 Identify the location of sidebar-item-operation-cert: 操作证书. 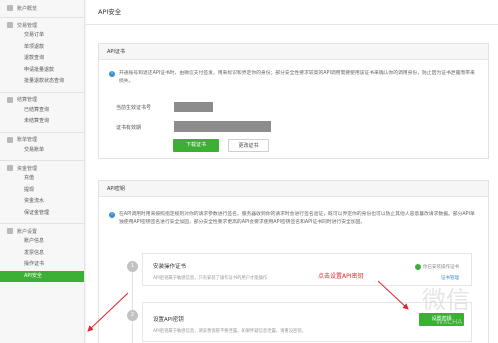
(42, 265).